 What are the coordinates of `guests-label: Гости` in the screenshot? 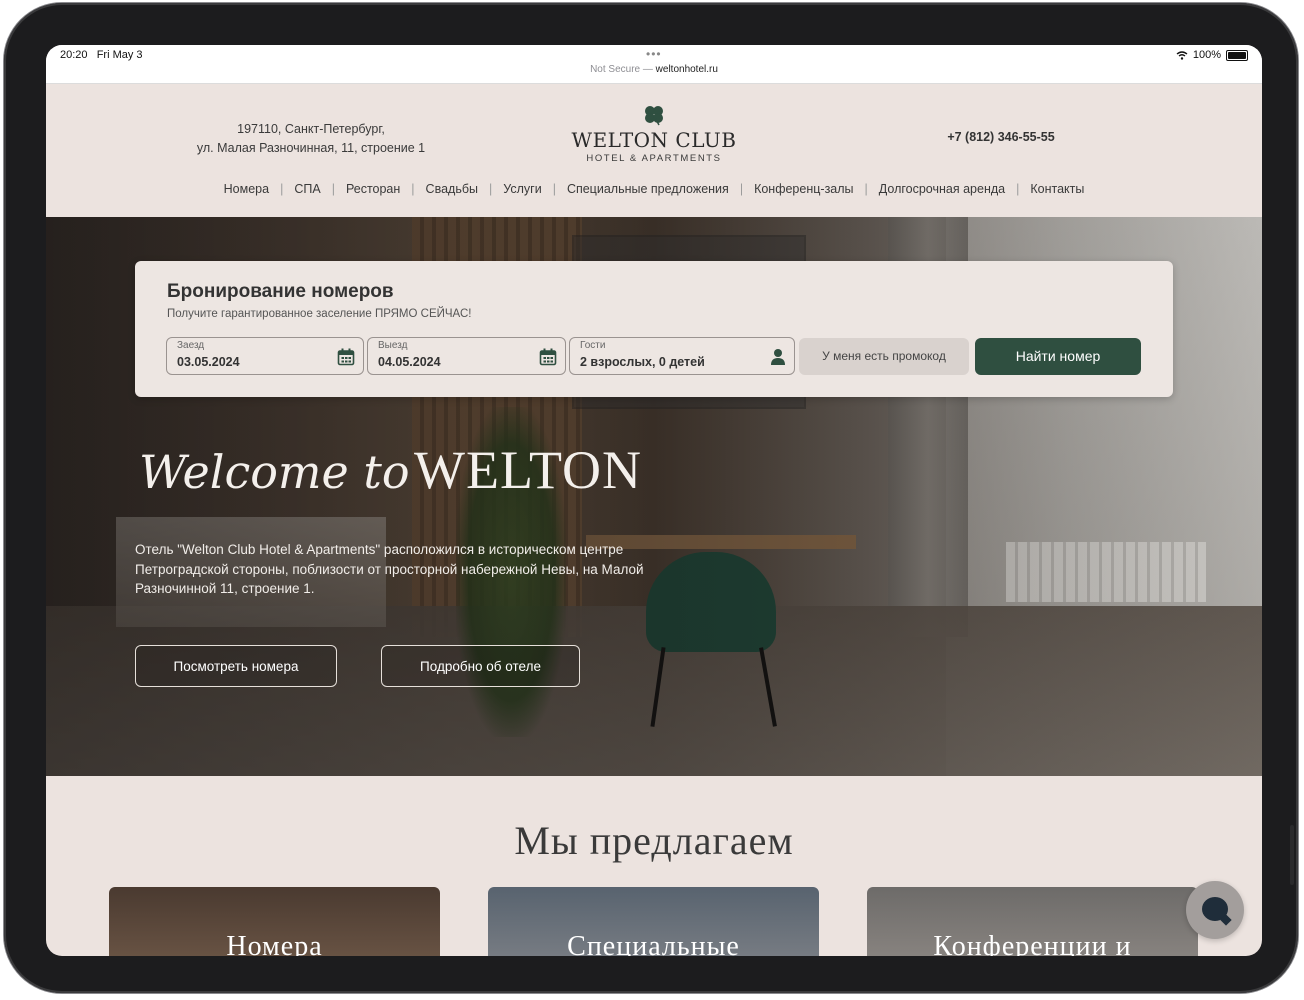 It's located at (593, 345).